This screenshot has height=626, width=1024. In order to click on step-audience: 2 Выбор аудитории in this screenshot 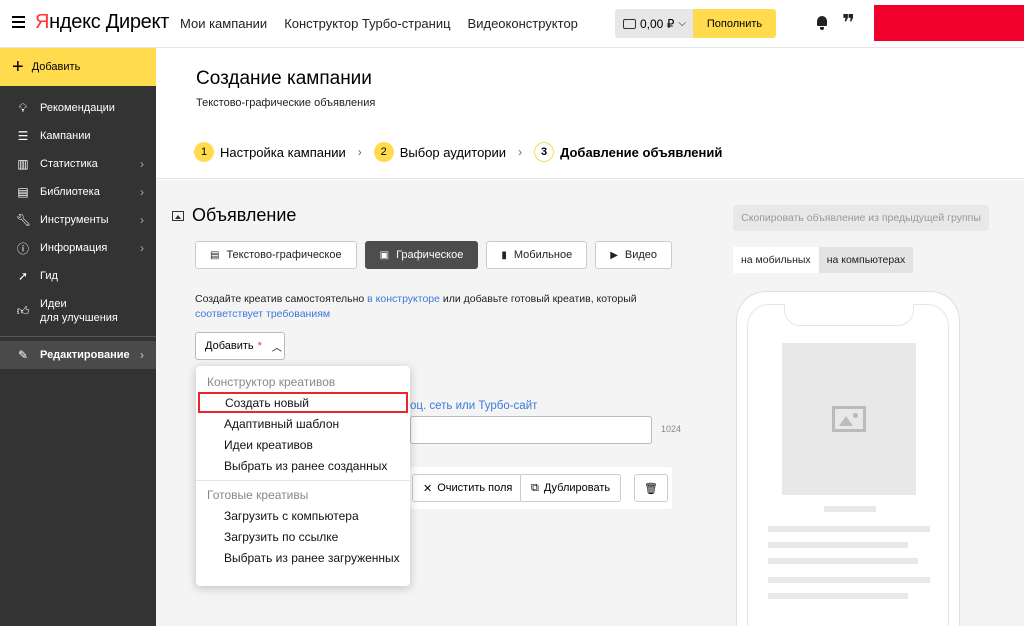, I will do `click(439, 152)`.